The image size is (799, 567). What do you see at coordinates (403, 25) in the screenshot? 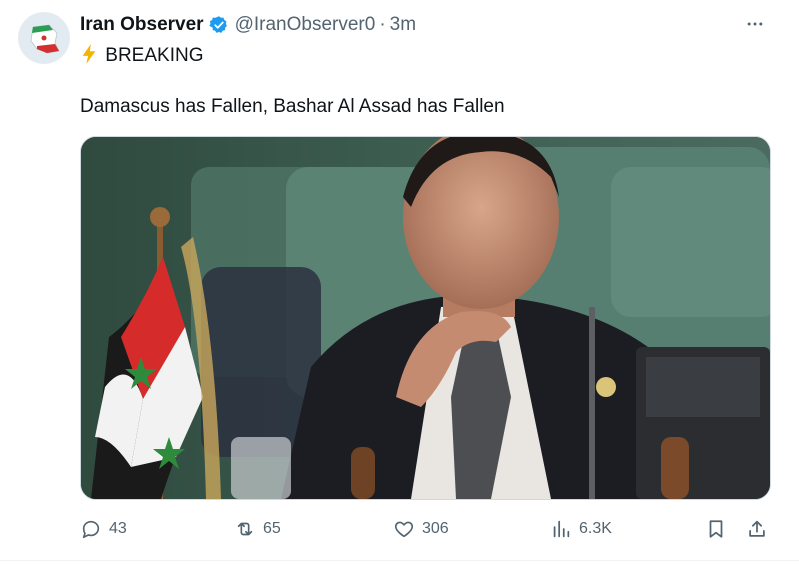
I see `timestamp: 3m` at bounding box center [403, 25].